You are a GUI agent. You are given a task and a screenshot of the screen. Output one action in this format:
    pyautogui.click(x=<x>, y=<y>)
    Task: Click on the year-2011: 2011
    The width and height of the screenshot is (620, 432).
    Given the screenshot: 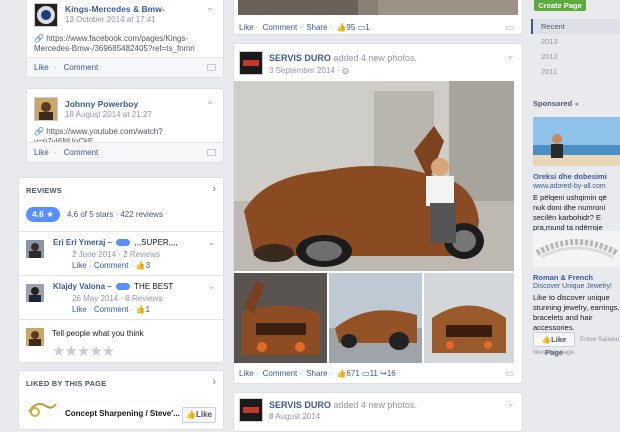 What is the action you would take?
    pyautogui.click(x=575, y=71)
    